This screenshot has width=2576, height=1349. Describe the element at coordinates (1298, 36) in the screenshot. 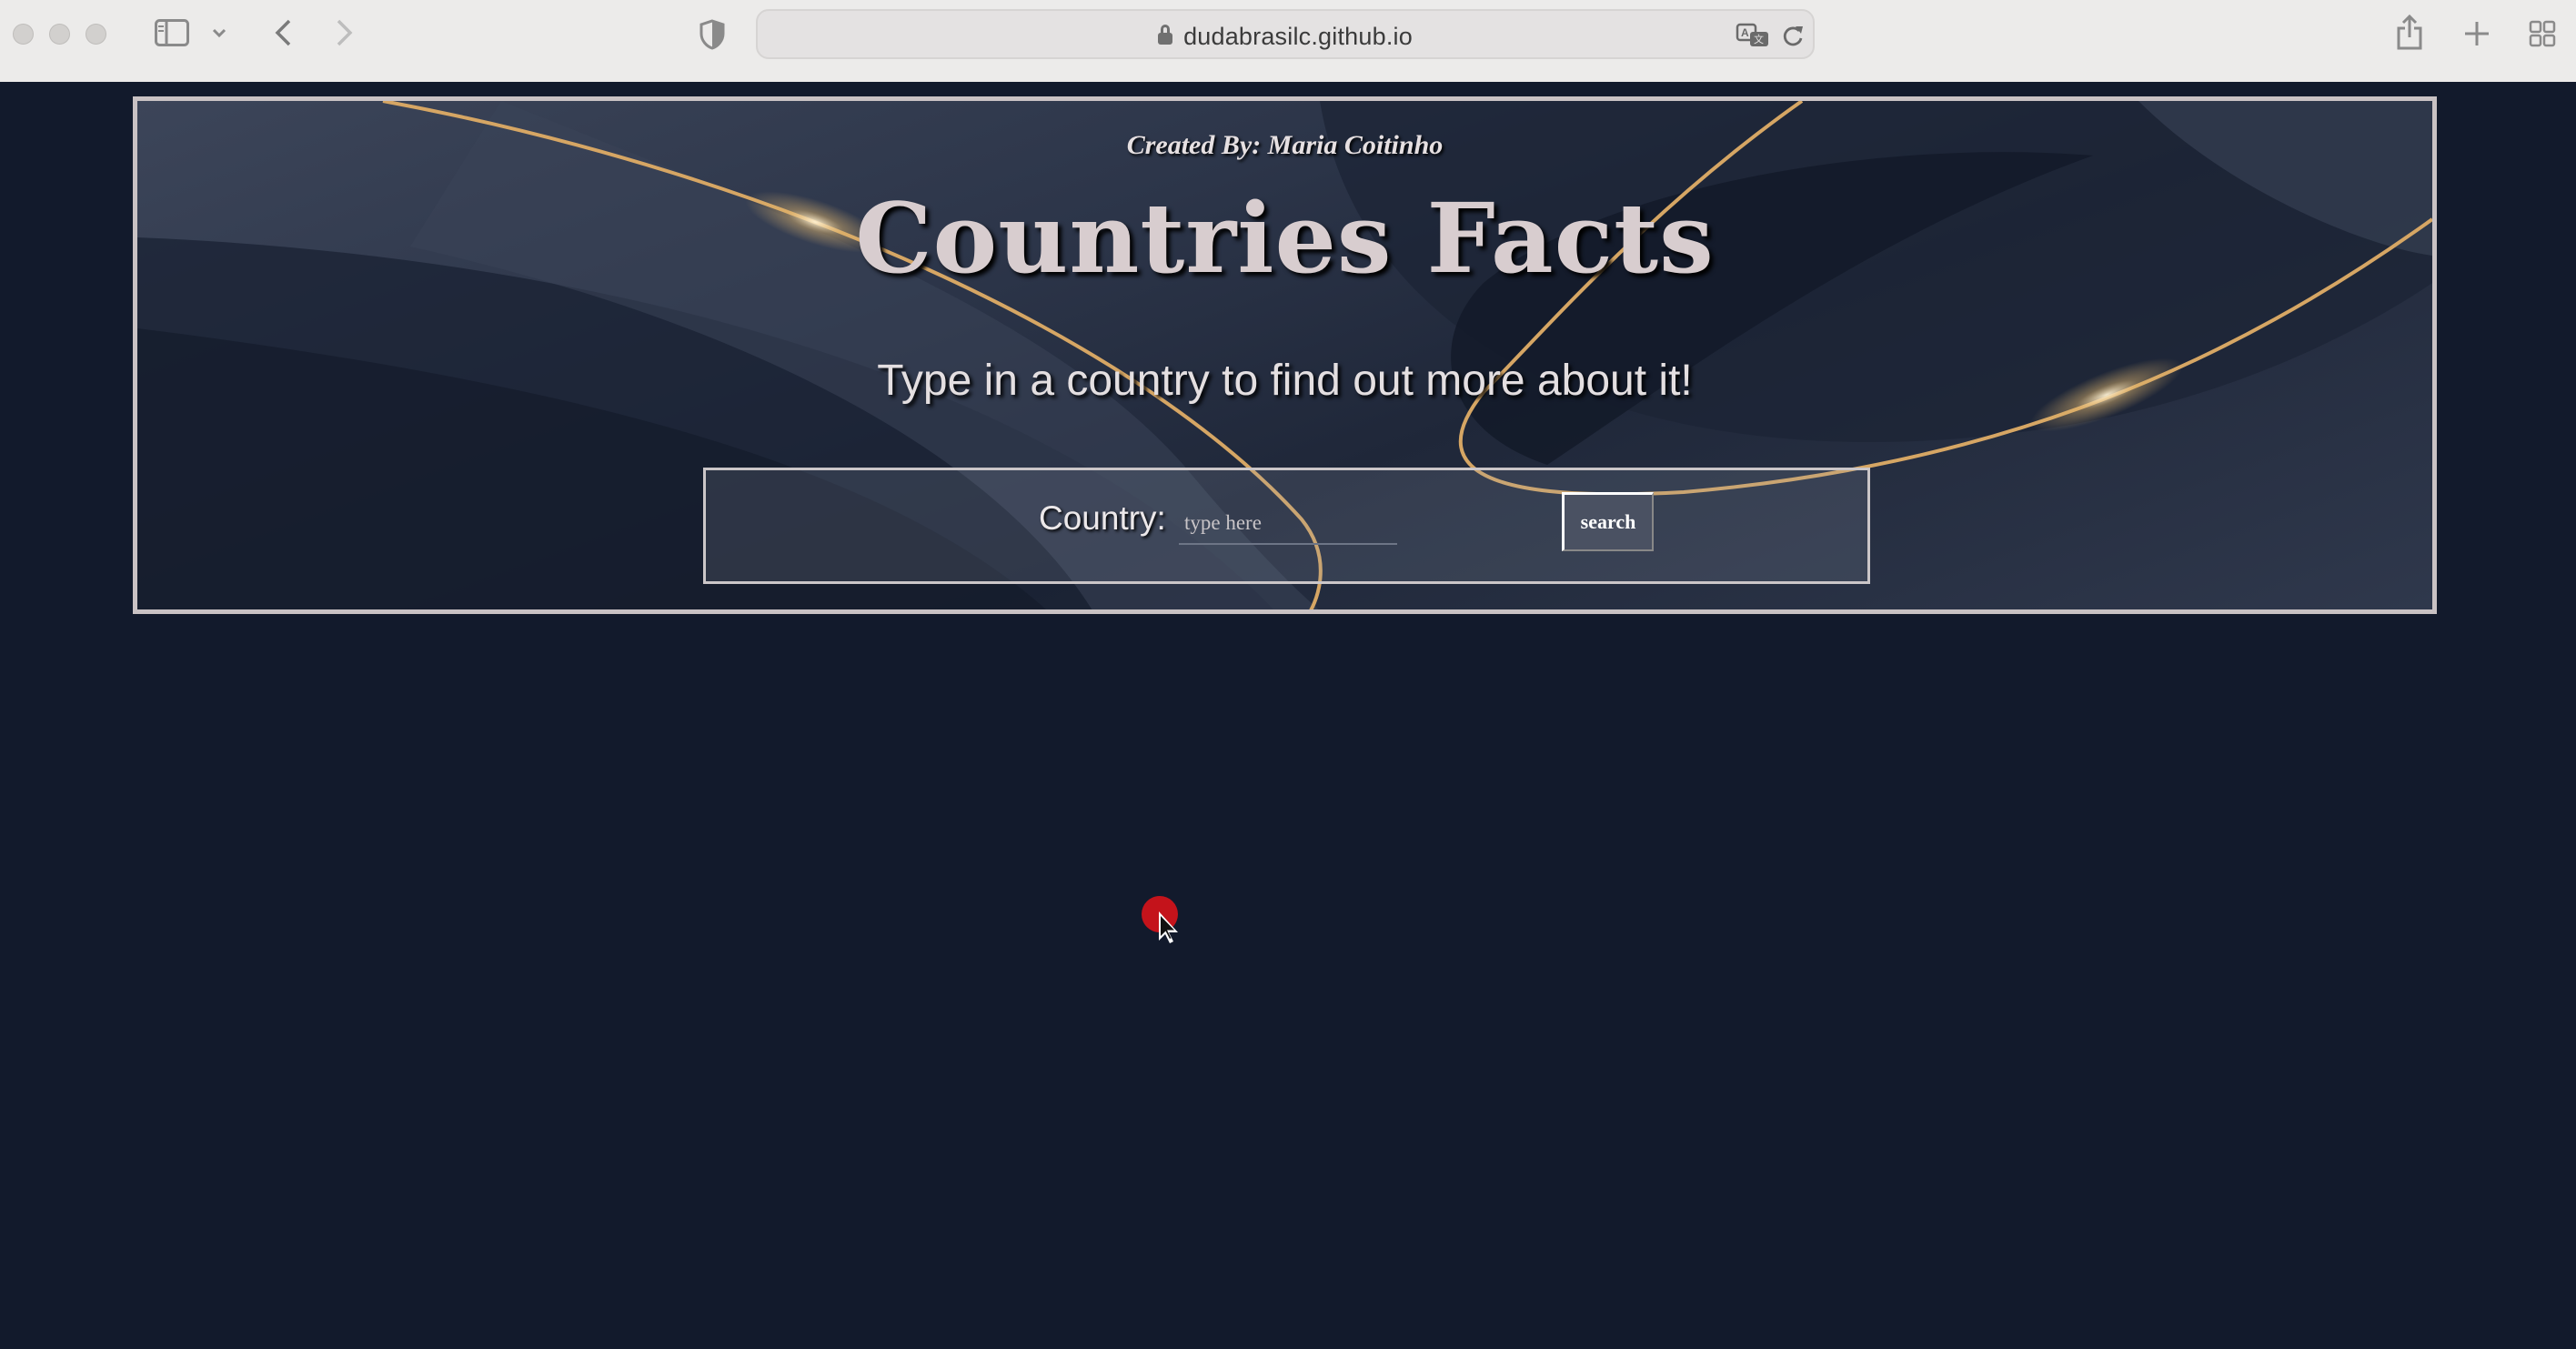

I see `url-text: dudabrasilc.github.io` at that location.